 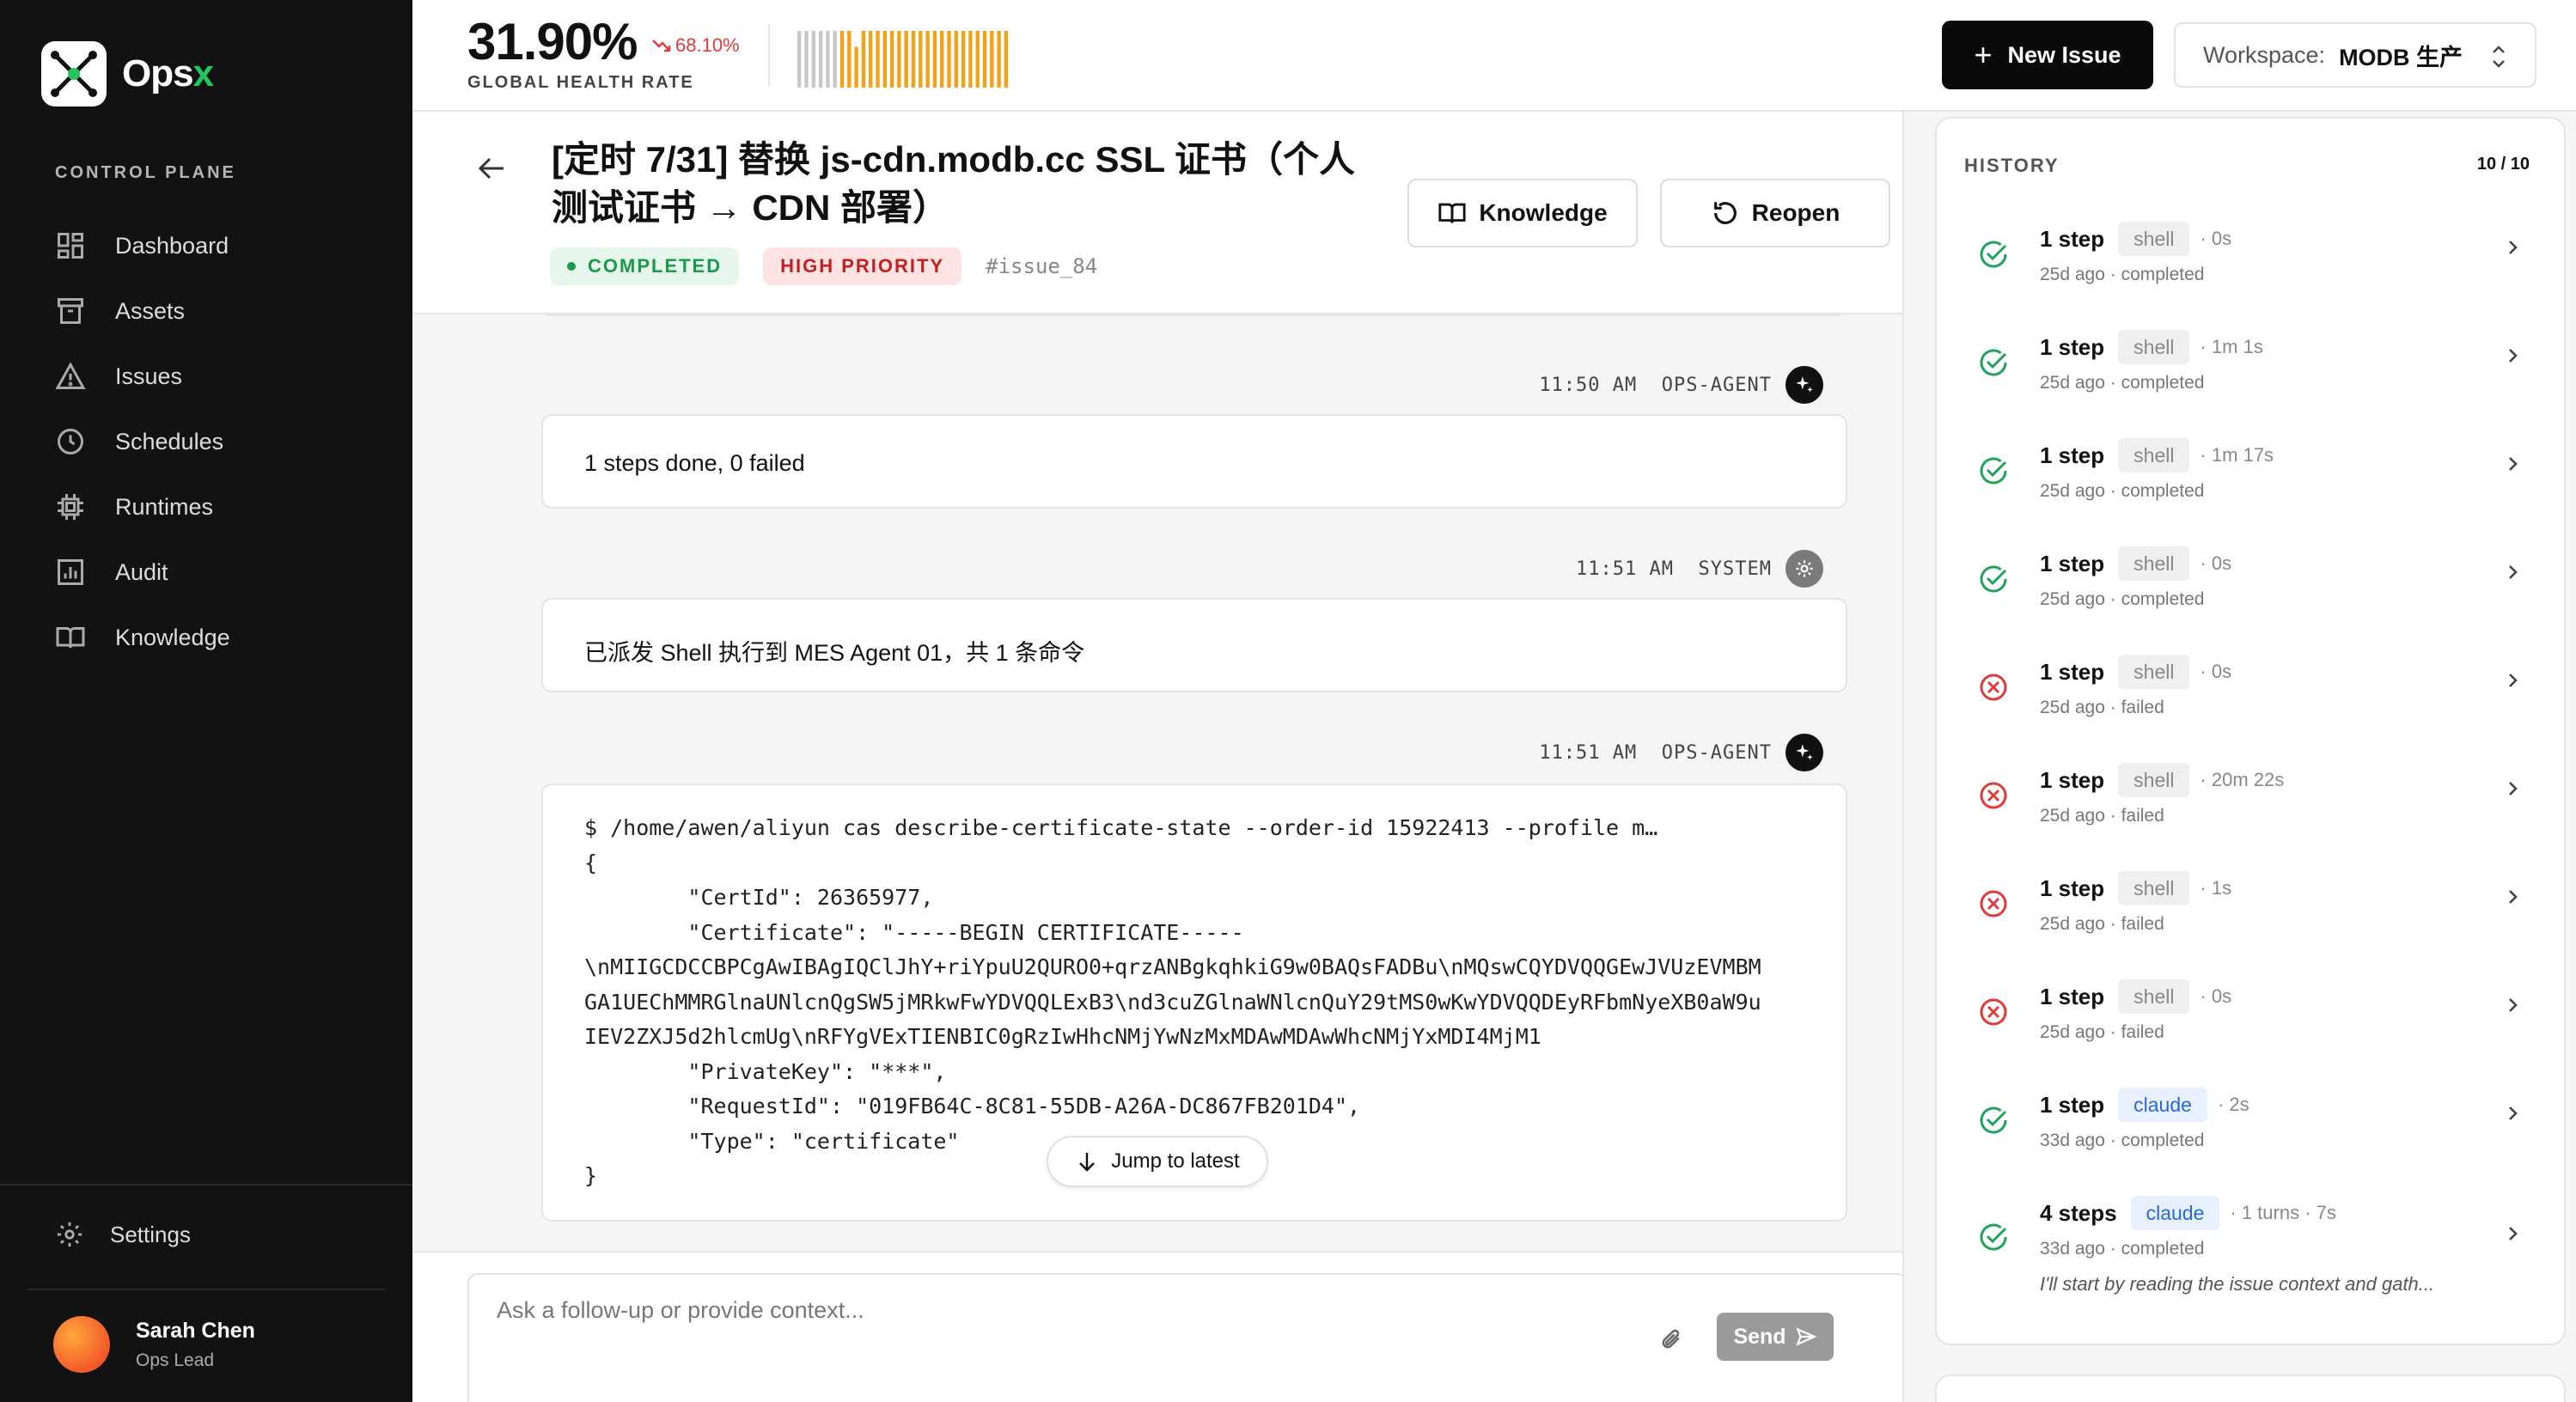 I want to click on message-time: 11:50 AM, so click(x=1588, y=385).